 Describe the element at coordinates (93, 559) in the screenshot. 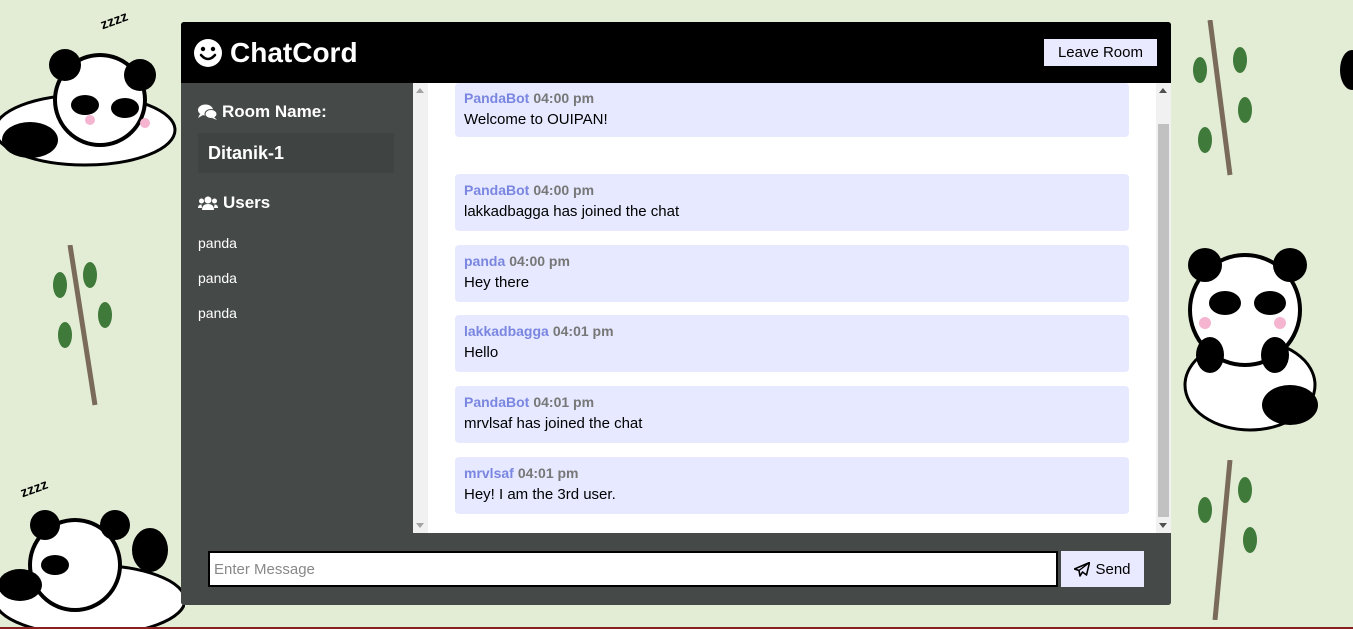

I see `background-panda-bottom-left` at that location.